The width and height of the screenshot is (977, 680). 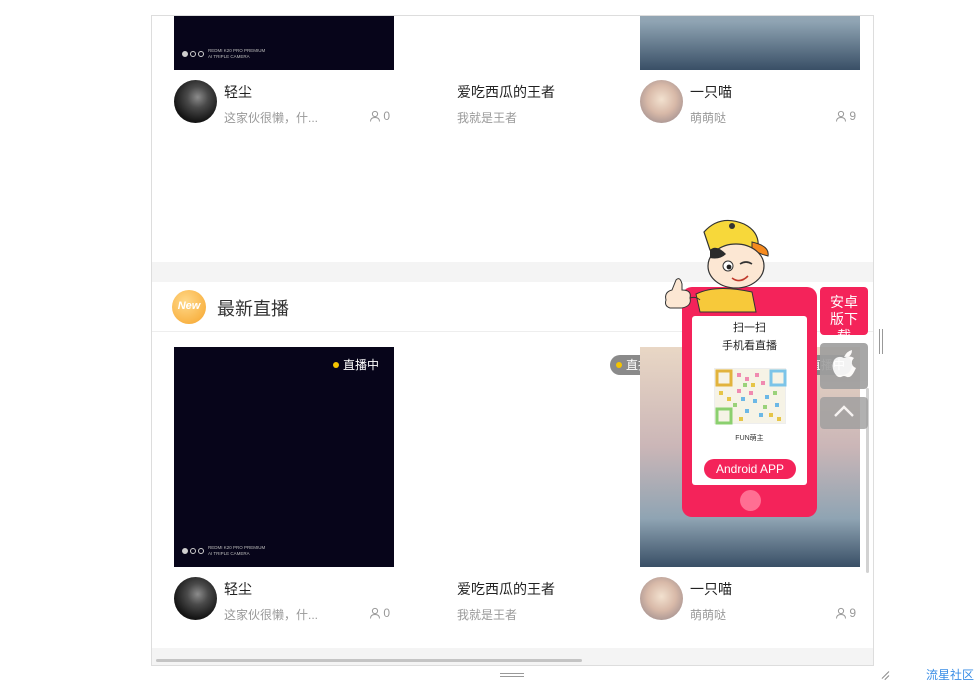 I want to click on chevron-up-icon, so click(x=844, y=413).